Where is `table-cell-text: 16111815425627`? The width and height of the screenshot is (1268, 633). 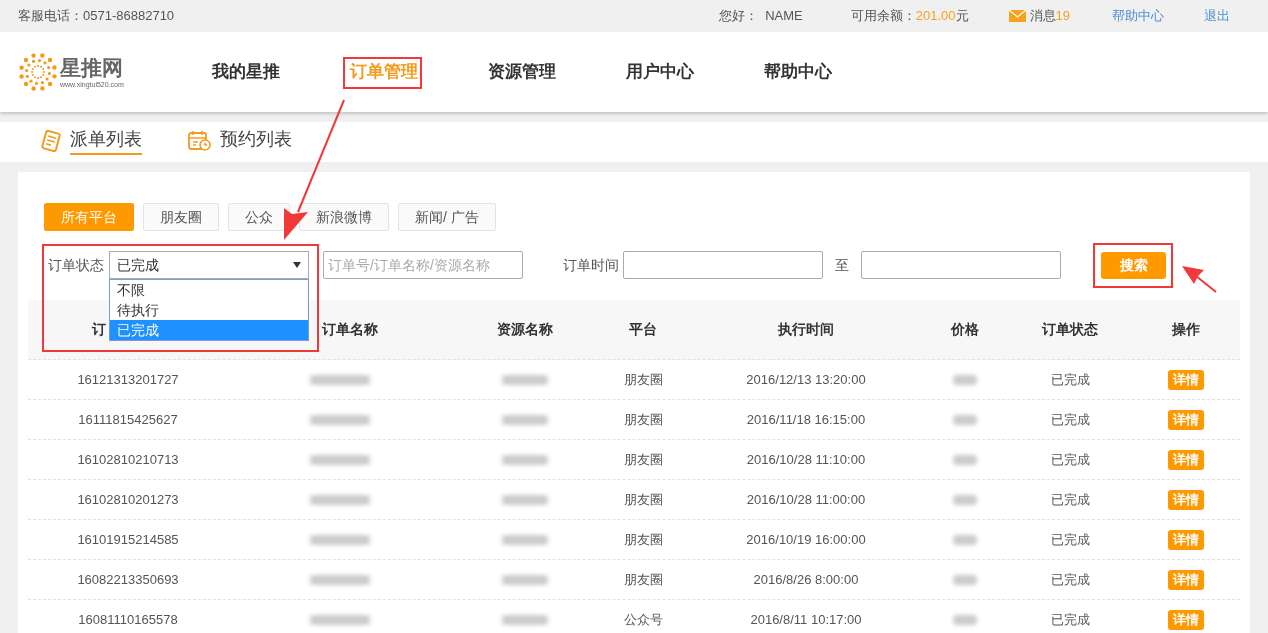 table-cell-text: 16111815425627 is located at coordinates (128, 419).